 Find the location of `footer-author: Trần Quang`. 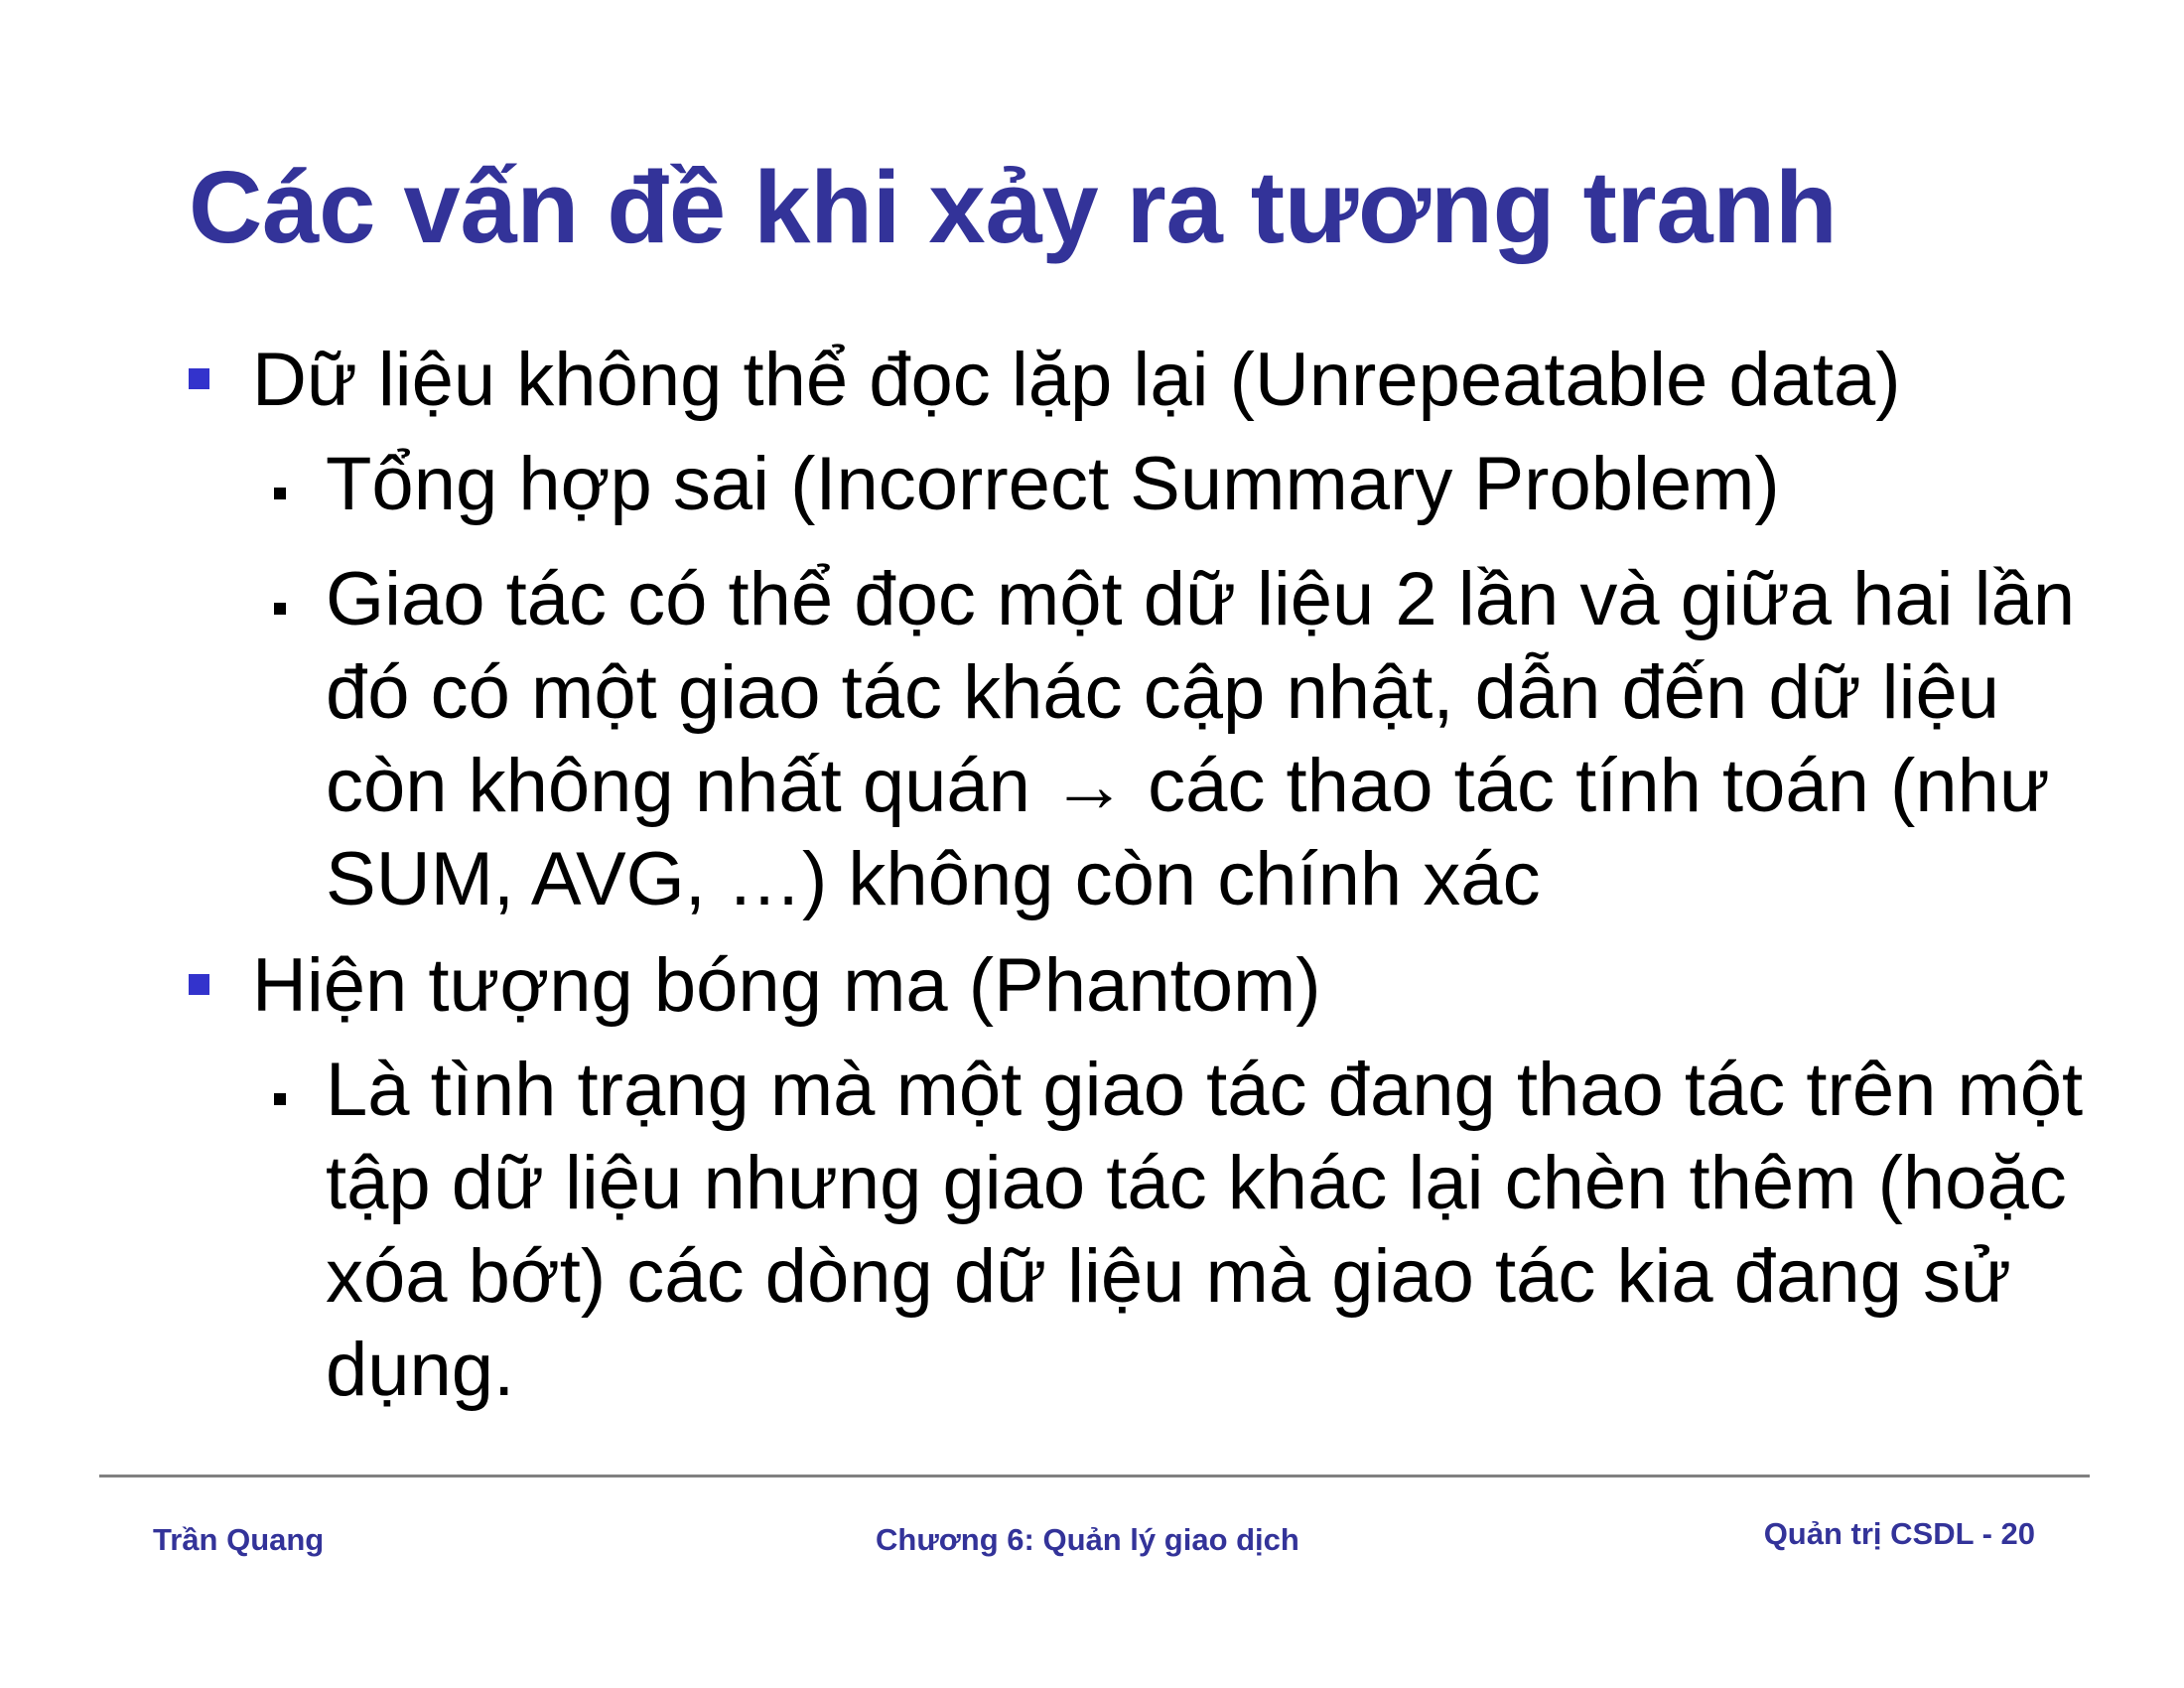

footer-author: Trần Quang is located at coordinates (239, 1539).